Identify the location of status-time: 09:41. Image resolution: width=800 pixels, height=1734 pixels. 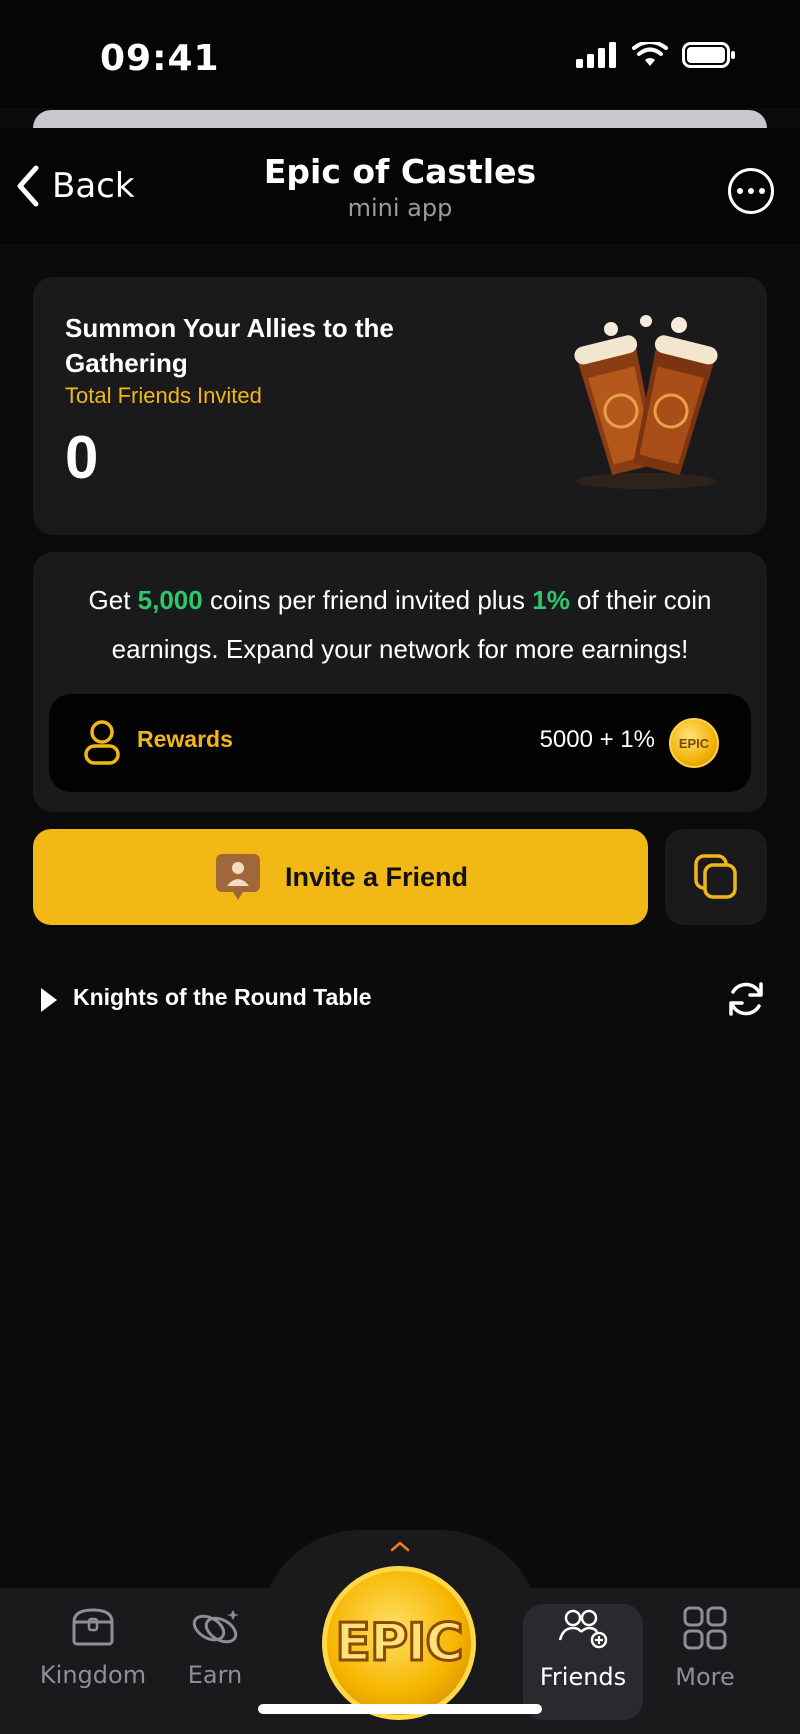
(160, 58).